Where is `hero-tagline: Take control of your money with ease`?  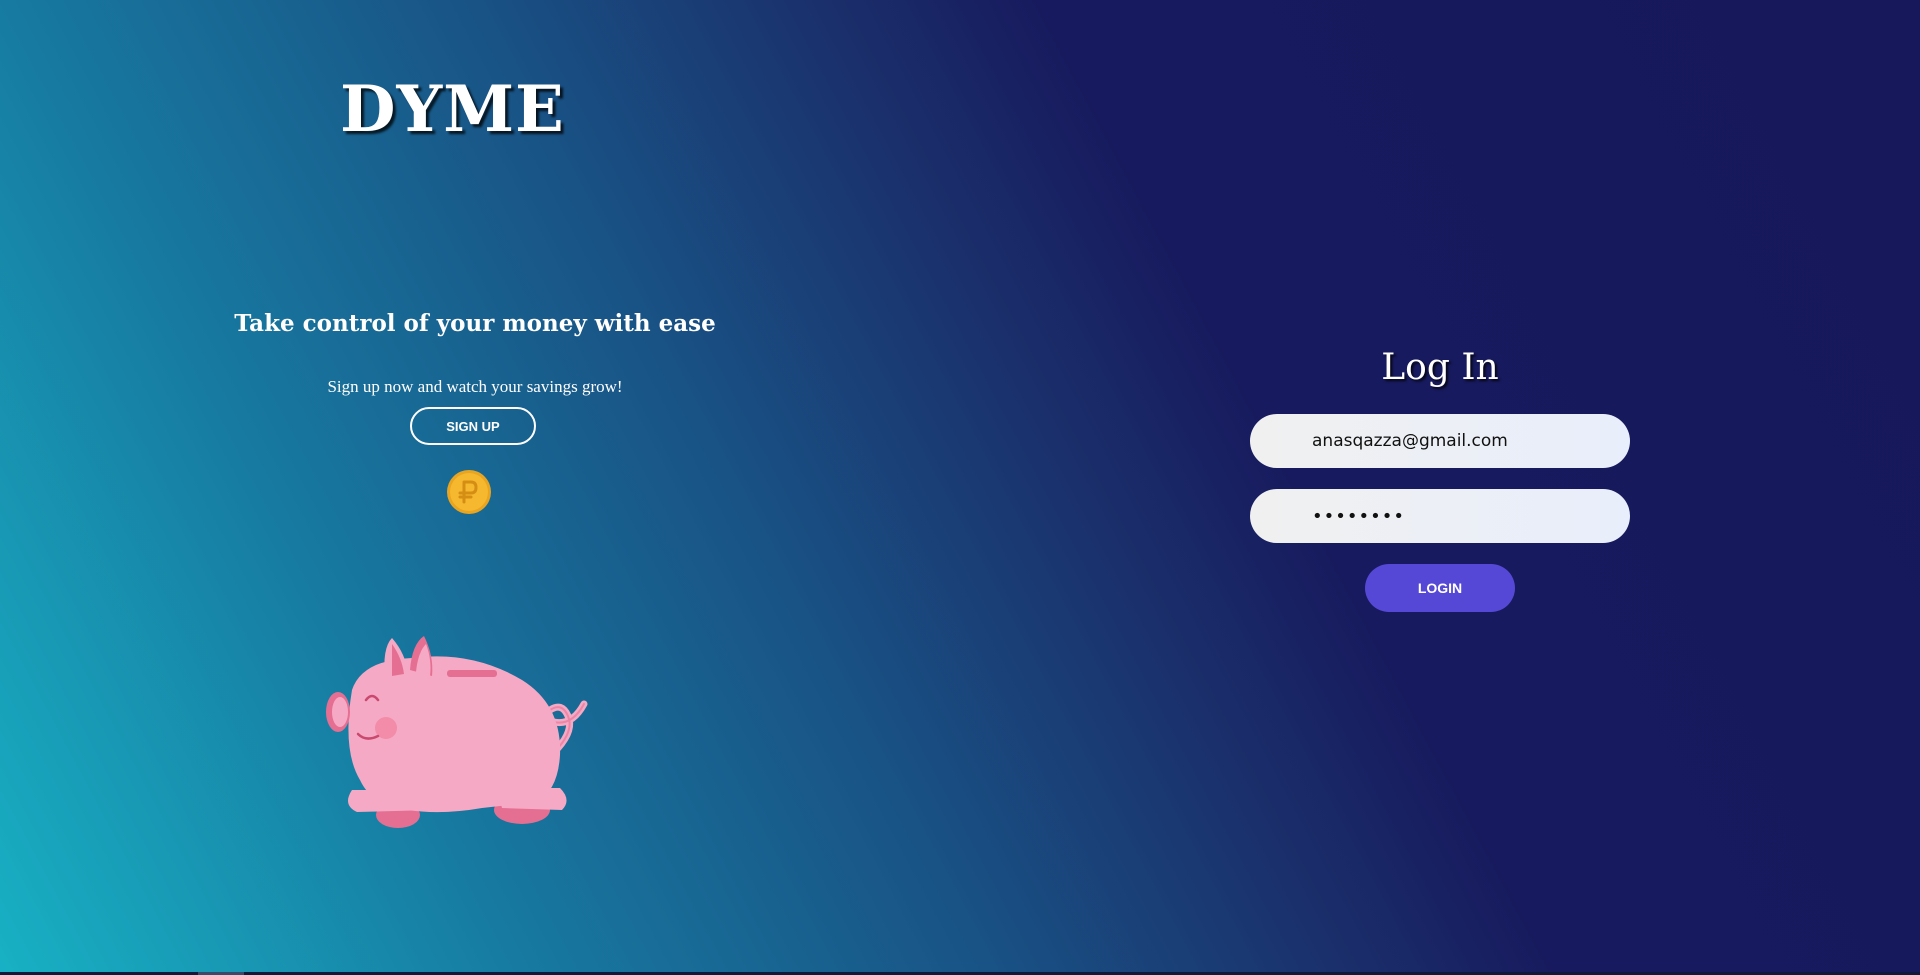
hero-tagline: Take control of your money with ease is located at coordinates (475, 323).